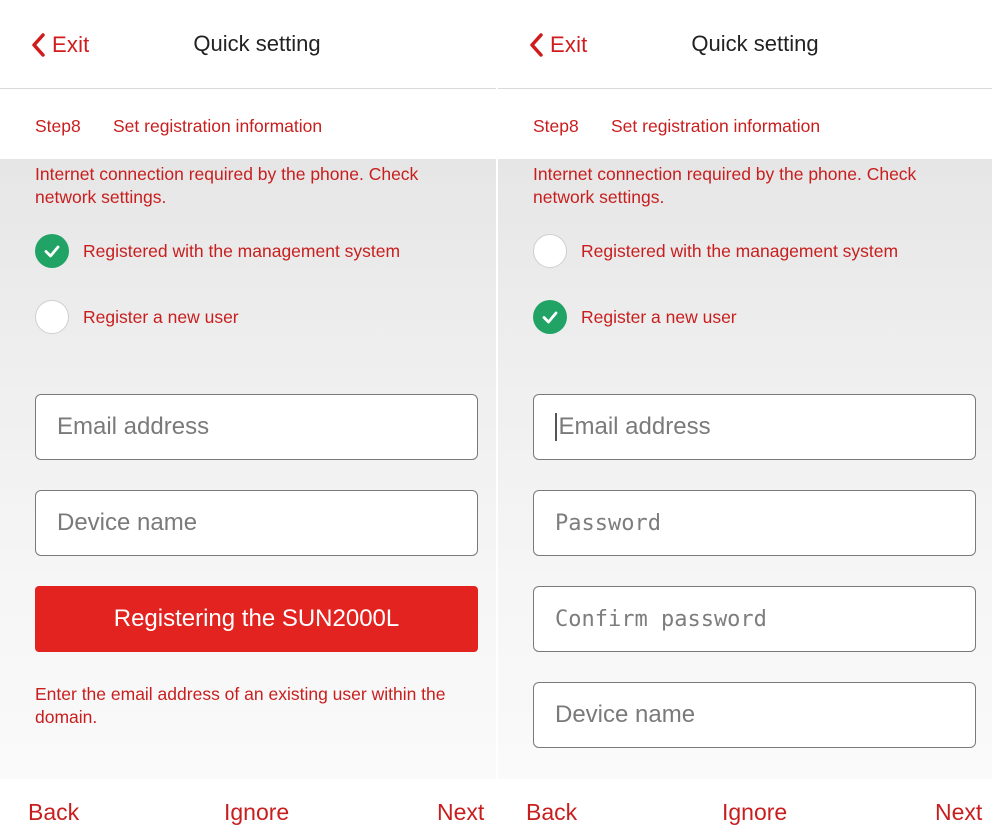 The image size is (992, 827). Describe the element at coordinates (256, 619) in the screenshot. I see `register-button: Registering the SUN2000L` at that location.